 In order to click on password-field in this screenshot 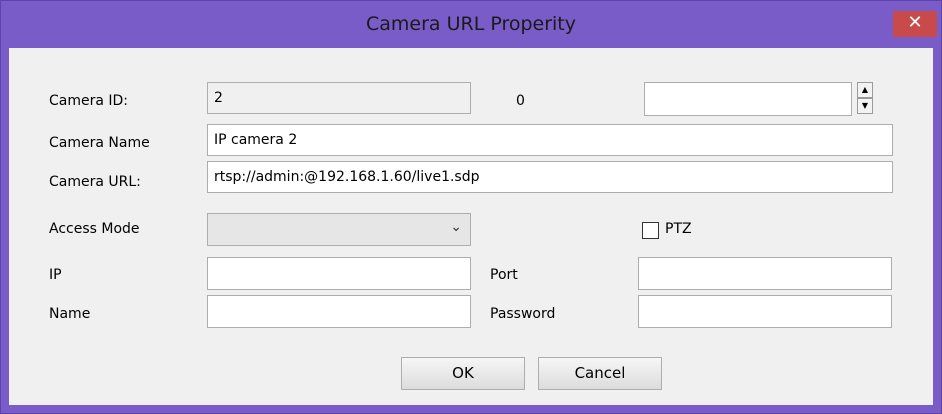, I will do `click(765, 311)`.